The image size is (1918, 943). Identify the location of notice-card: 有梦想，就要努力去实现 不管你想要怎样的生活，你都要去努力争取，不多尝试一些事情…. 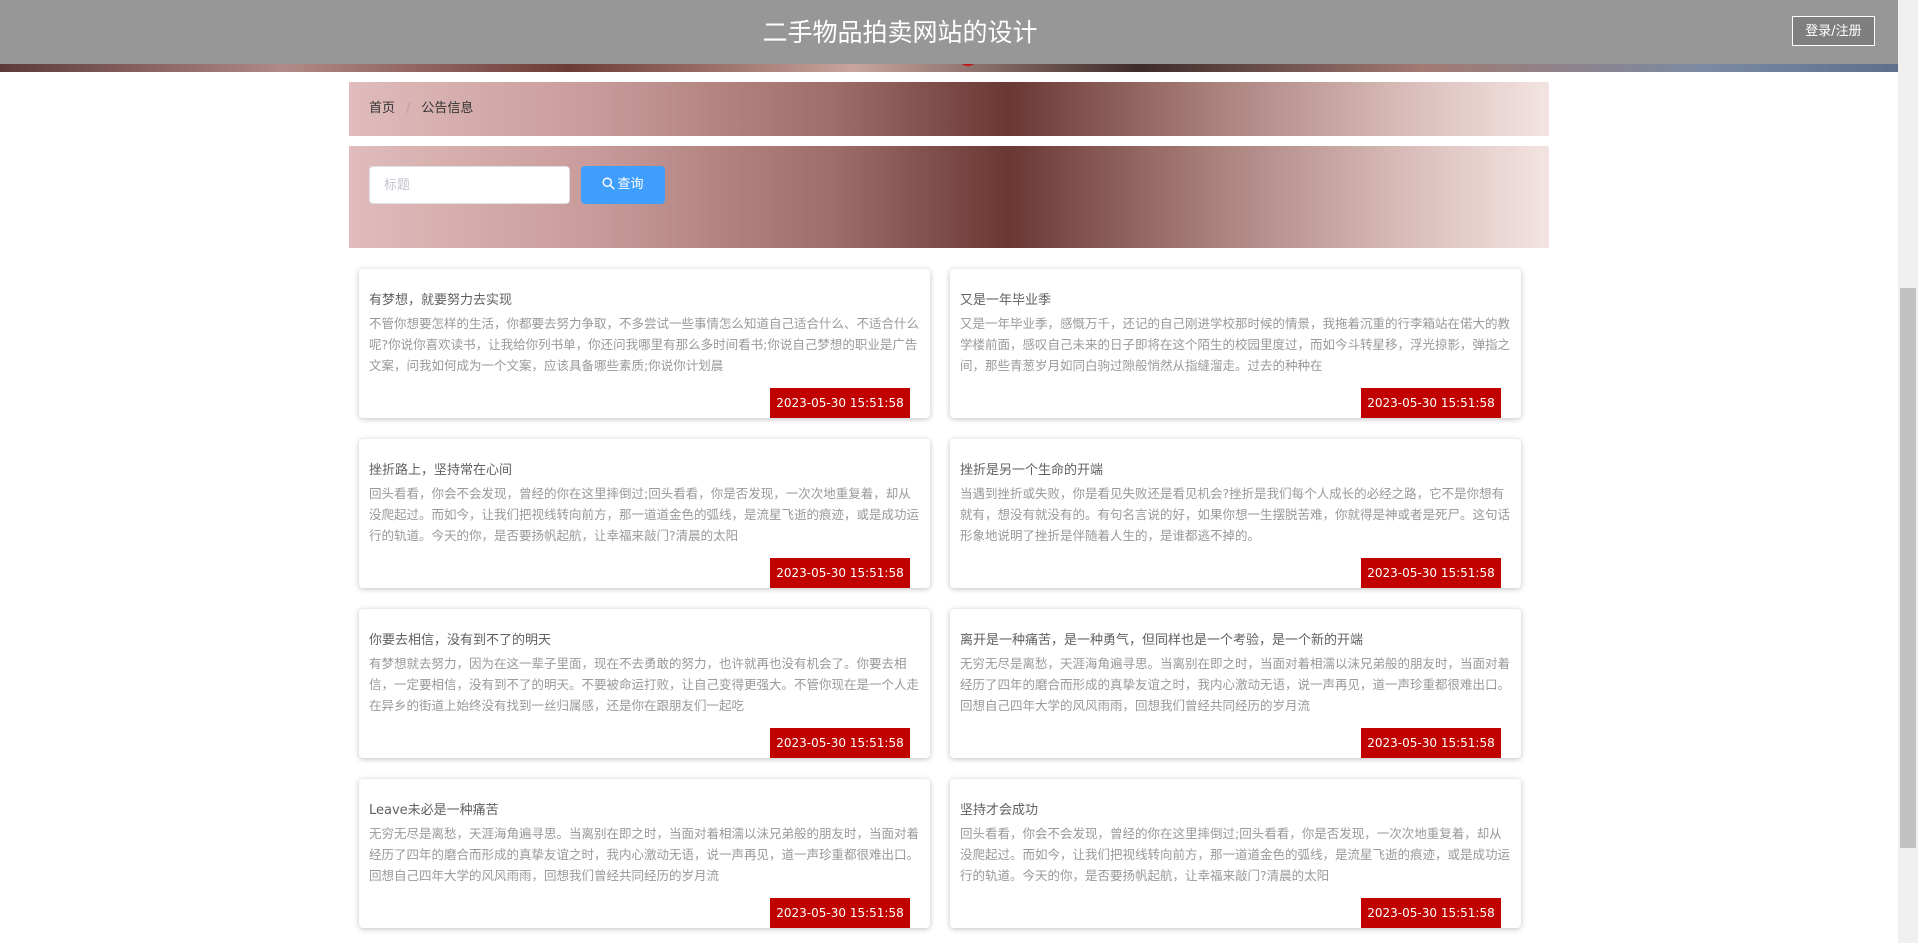
(644, 343).